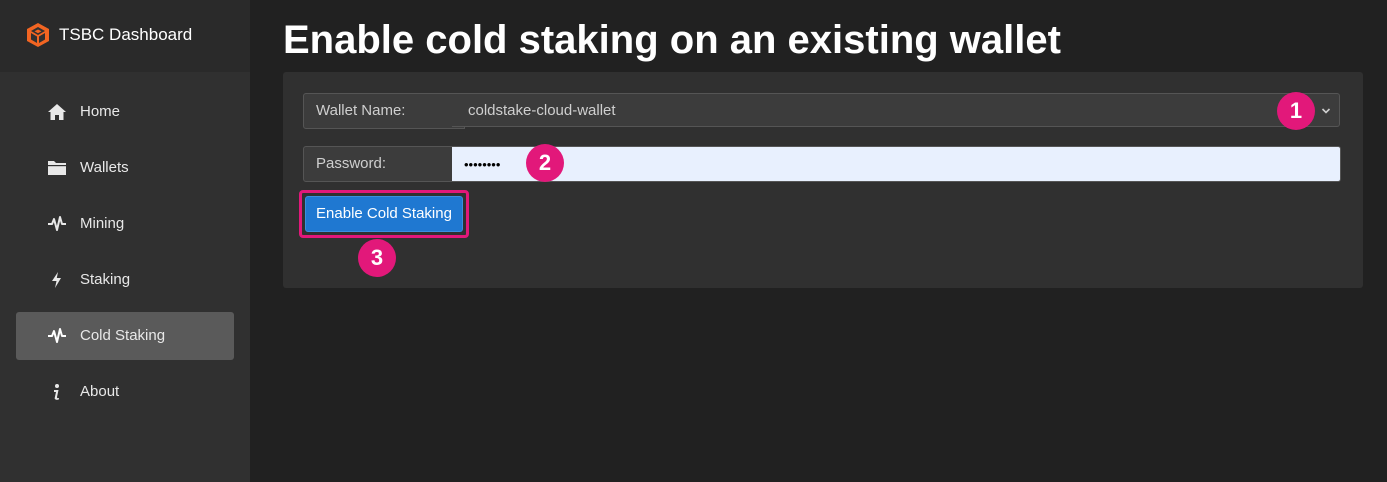  I want to click on brand-title: TSBC Dashboard, so click(126, 34).